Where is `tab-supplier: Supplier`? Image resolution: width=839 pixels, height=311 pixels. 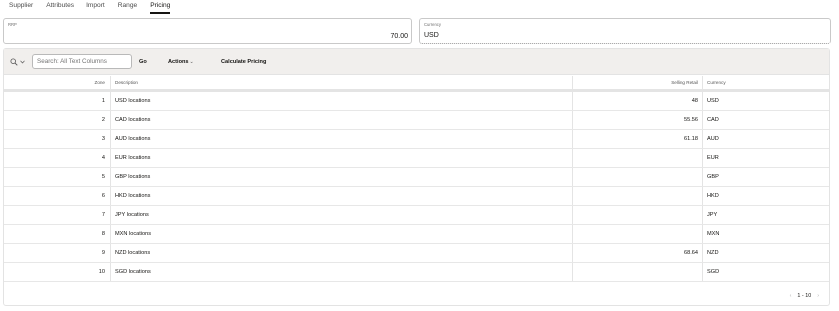
tab-supplier: Supplier is located at coordinates (21, 7).